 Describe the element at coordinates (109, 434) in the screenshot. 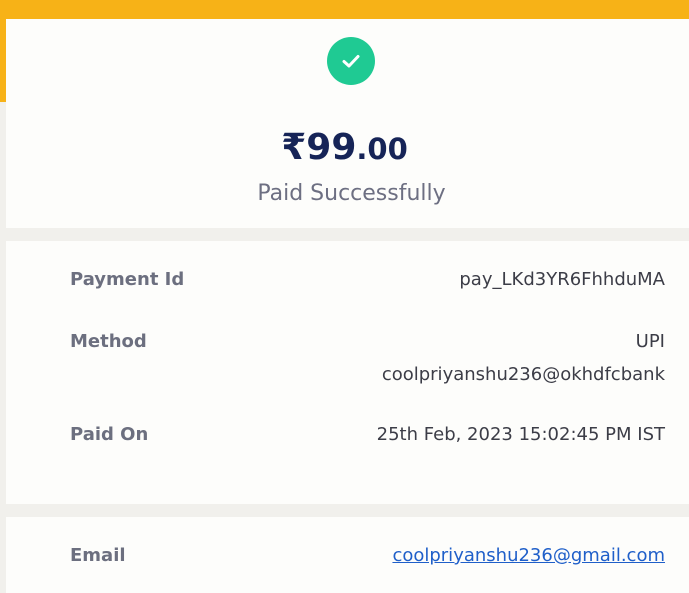

I see `paid-on-label: Paid On` at that location.